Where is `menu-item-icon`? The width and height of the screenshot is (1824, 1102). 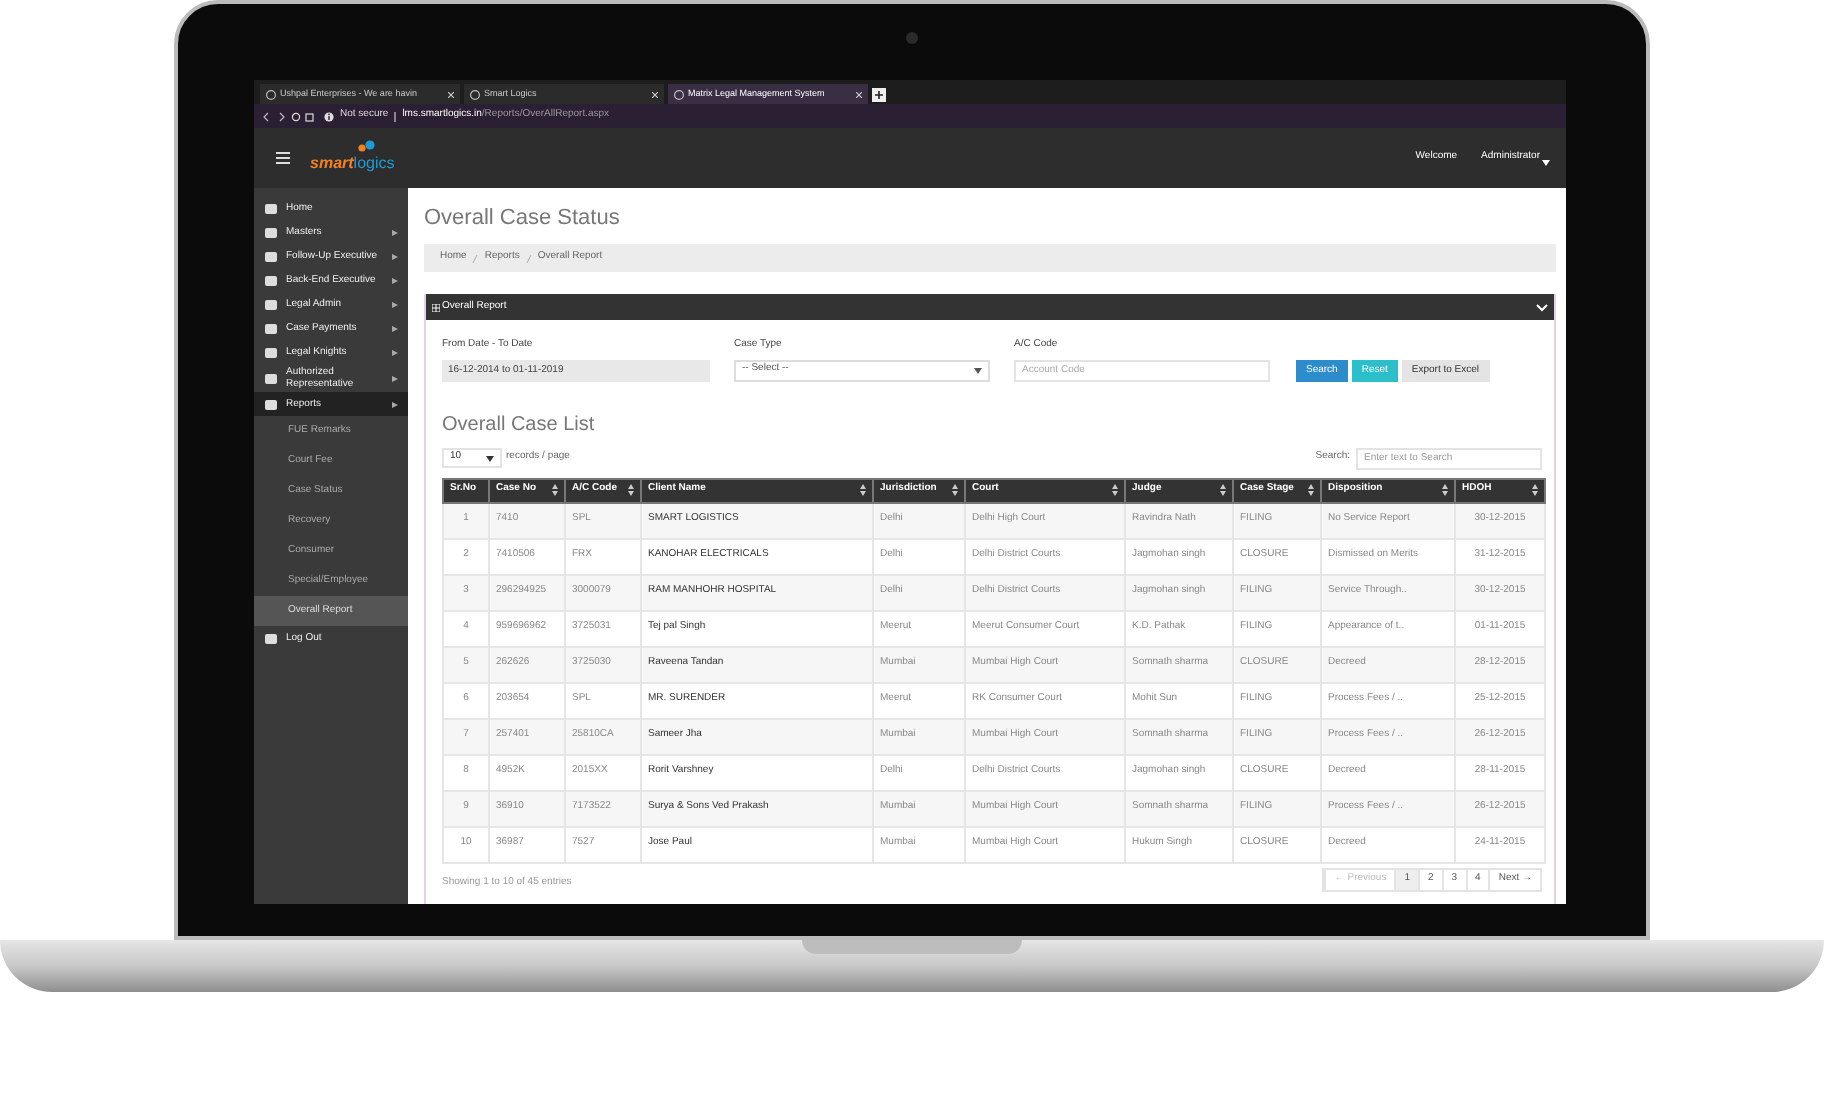
menu-item-icon is located at coordinates (271, 638).